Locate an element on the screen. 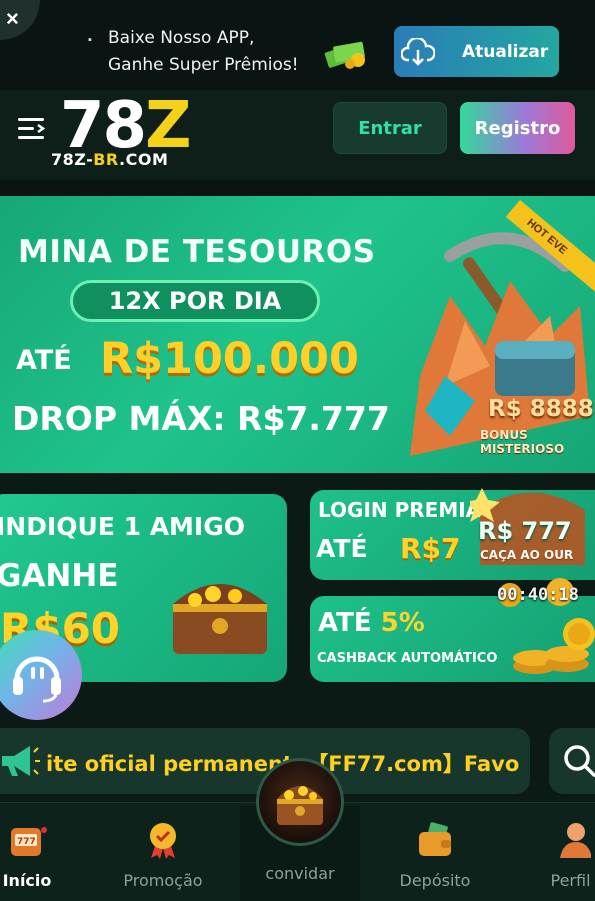 The width and height of the screenshot is (595, 901). promo-line-2: Ganhe Super Prêmios! is located at coordinates (203, 65).